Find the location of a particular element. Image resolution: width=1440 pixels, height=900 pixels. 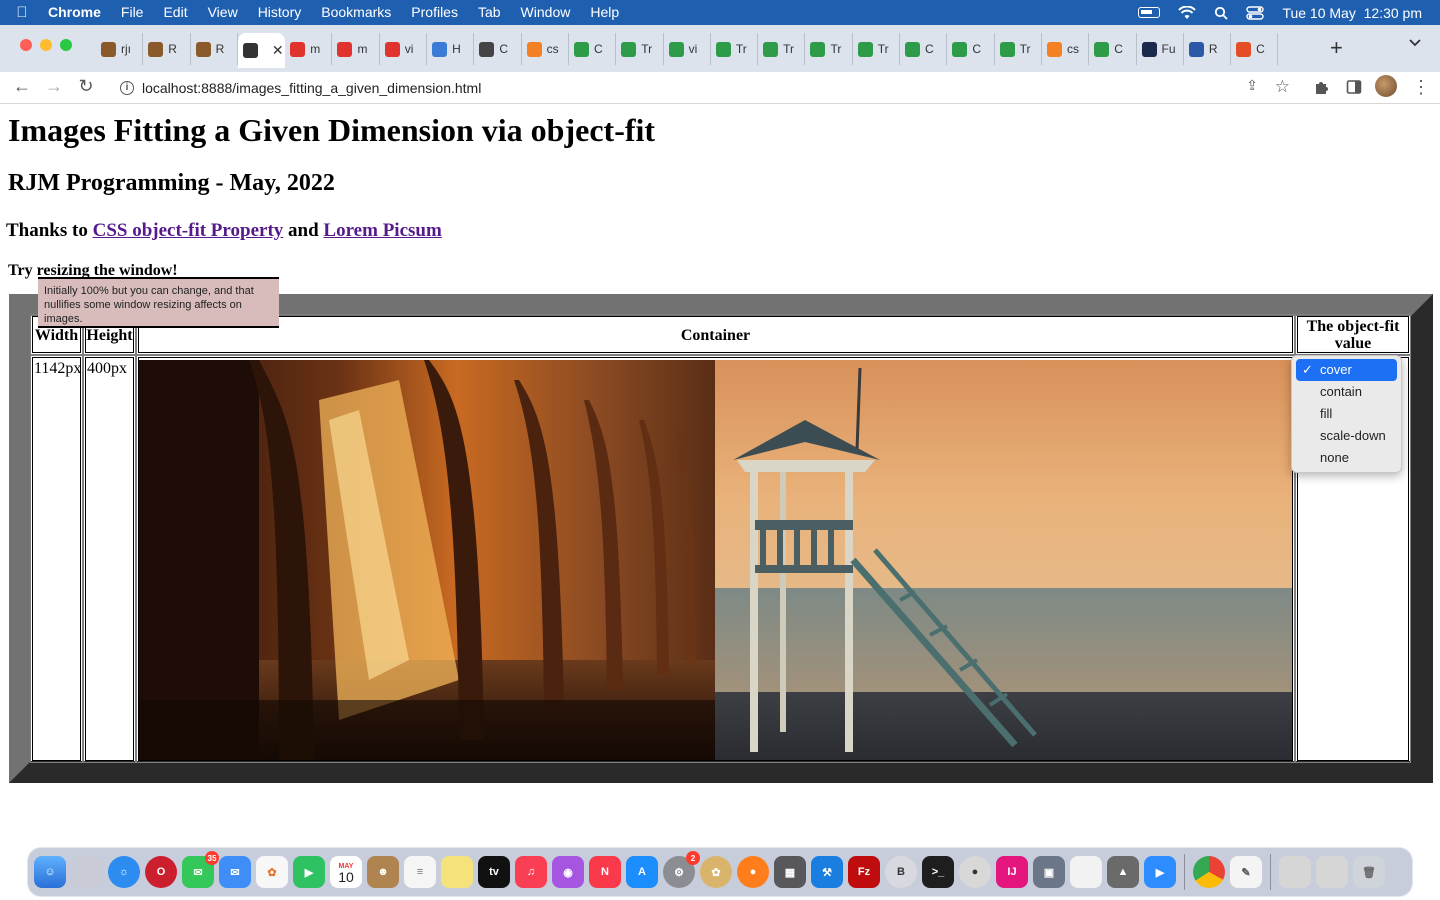

gimp-icon: ▲ is located at coordinates (1123, 872).